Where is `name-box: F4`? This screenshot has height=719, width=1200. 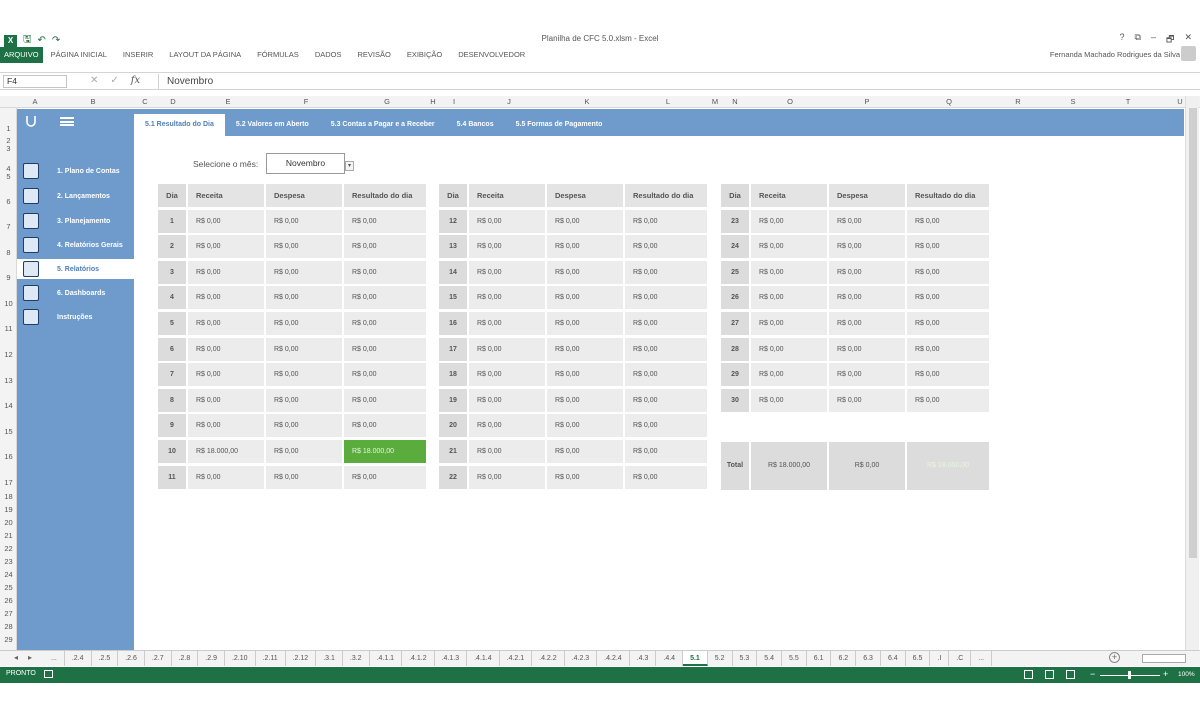
name-box: F4 is located at coordinates (35, 81).